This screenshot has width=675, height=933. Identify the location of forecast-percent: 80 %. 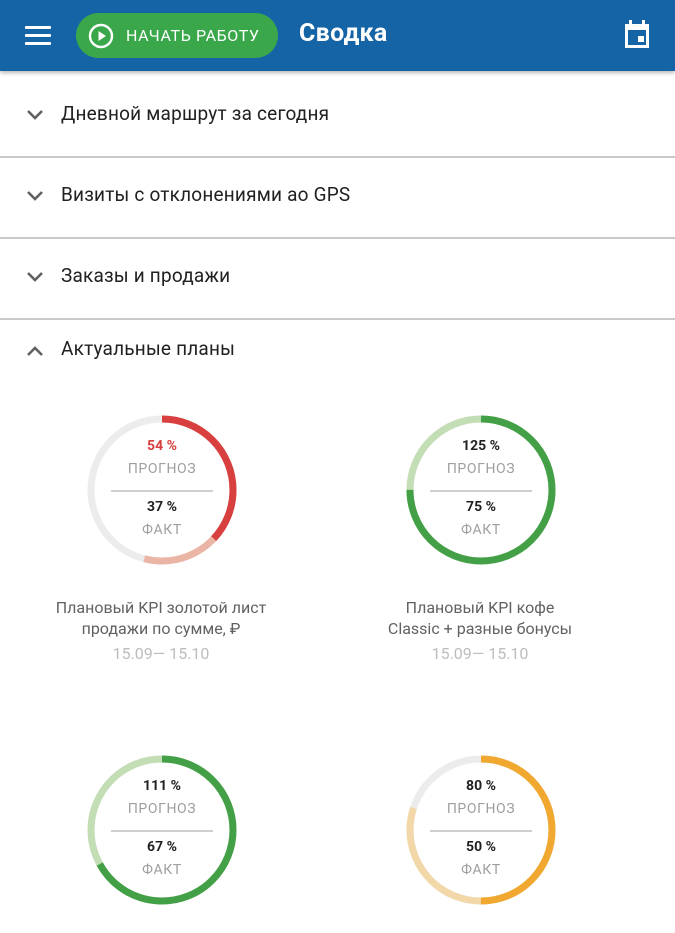
(481, 786).